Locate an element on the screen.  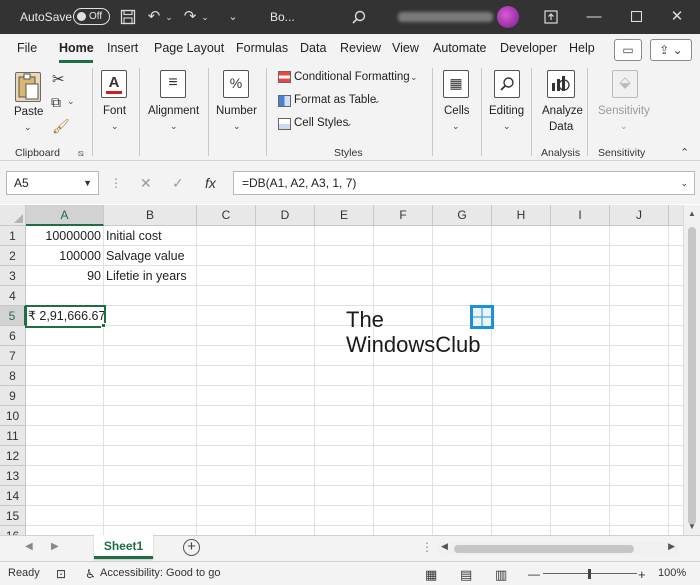
column-header-k is located at coordinates (676, 215).